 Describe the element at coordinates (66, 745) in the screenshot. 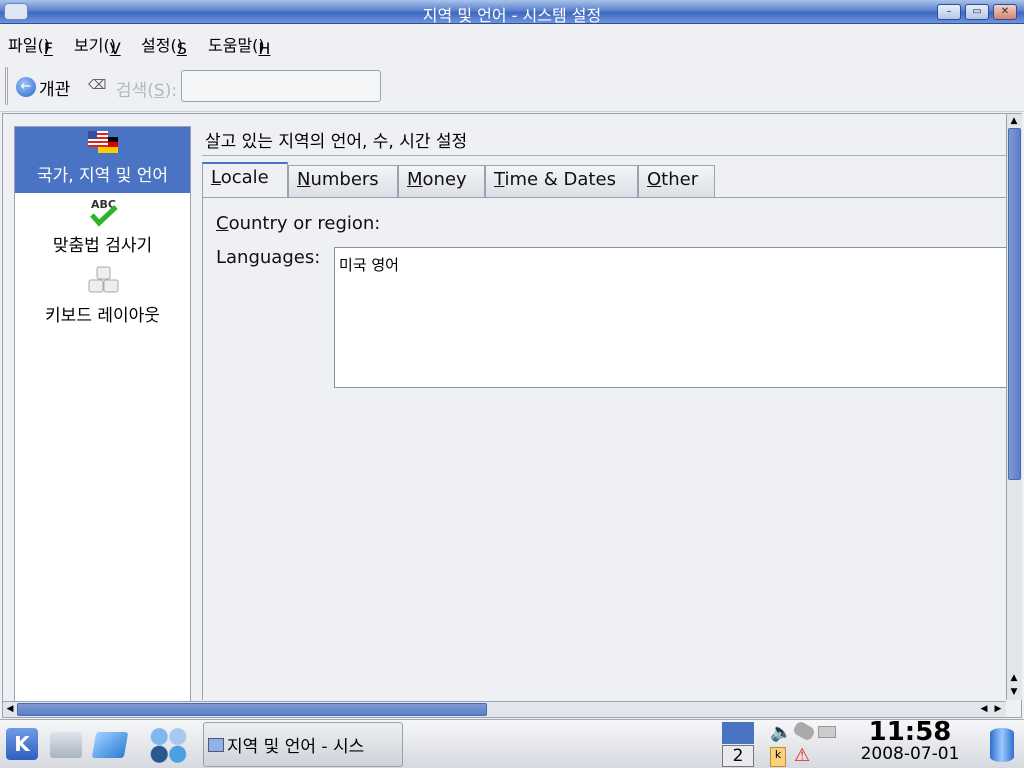

I see `system-icon` at that location.